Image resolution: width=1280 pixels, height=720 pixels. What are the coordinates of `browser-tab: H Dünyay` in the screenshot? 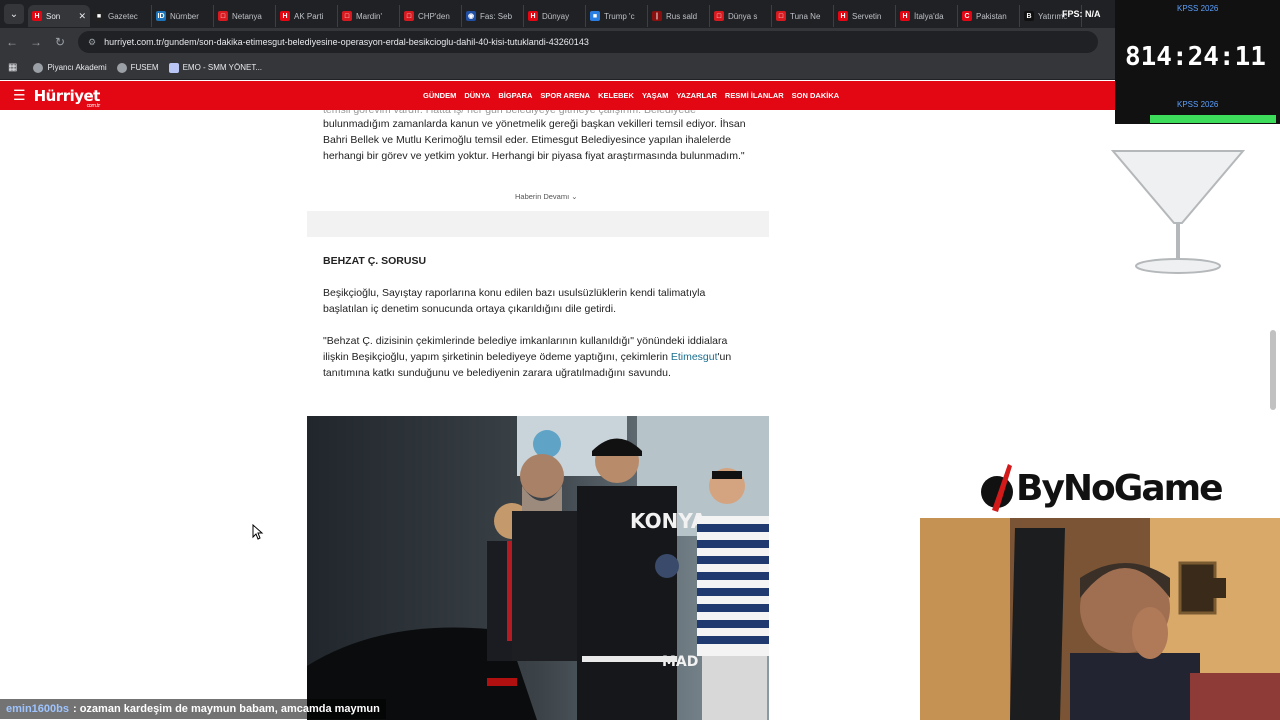 It's located at (555, 16).